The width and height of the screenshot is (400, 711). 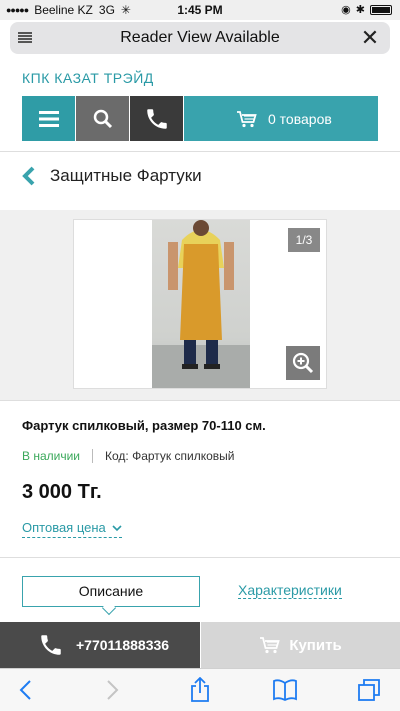 I want to click on forward-button, so click(x=113, y=690).